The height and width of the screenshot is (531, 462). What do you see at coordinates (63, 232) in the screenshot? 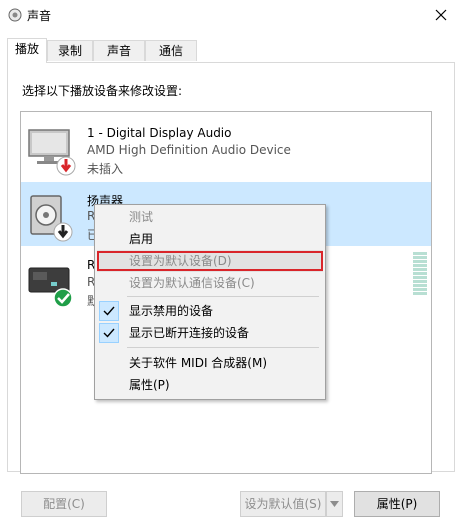
I see `disabled-badge-icon` at bounding box center [63, 232].